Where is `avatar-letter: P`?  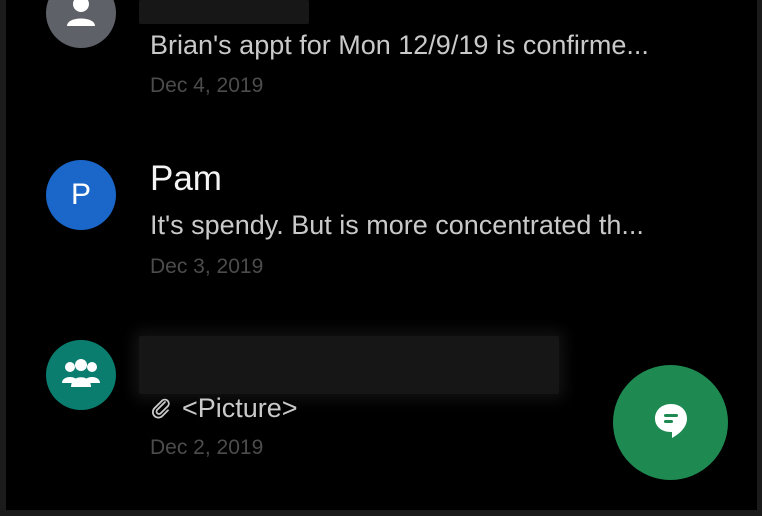
avatar-letter: P is located at coordinates (80, 194).